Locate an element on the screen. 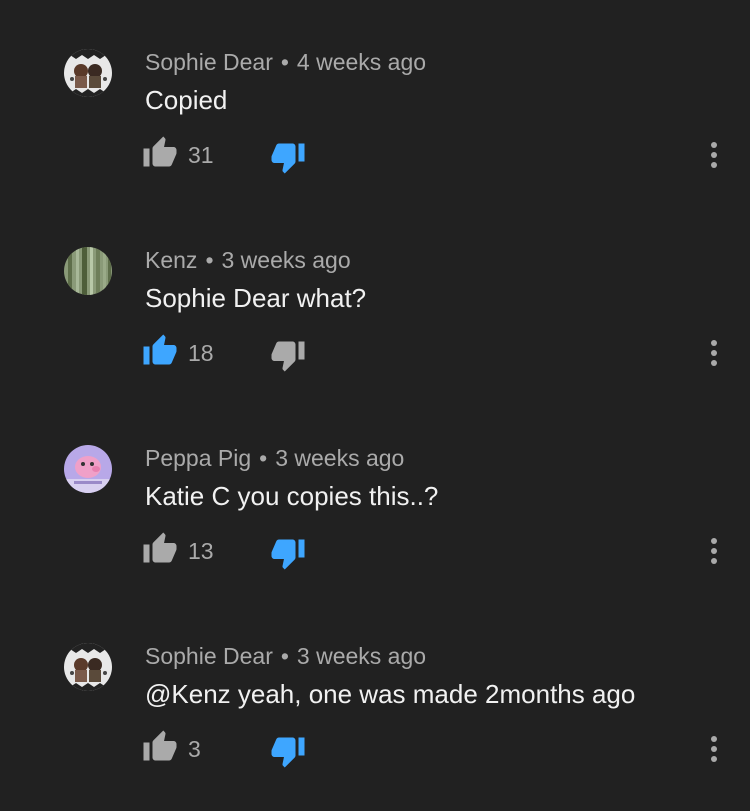 The height and width of the screenshot is (811, 750). comment-actions: 31 is located at coordinates (375, 155).